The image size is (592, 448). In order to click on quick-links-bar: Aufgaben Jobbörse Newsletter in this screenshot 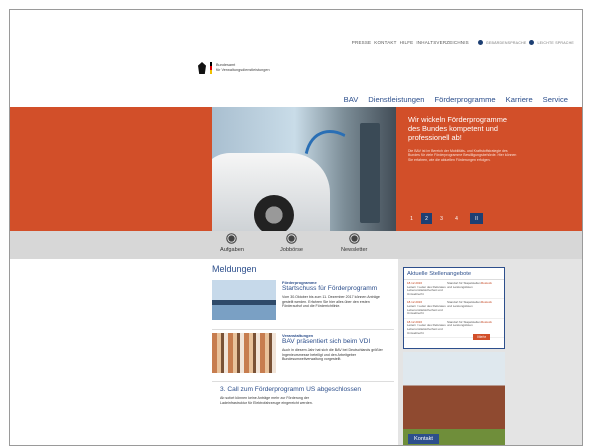, I will do `click(296, 245)`.